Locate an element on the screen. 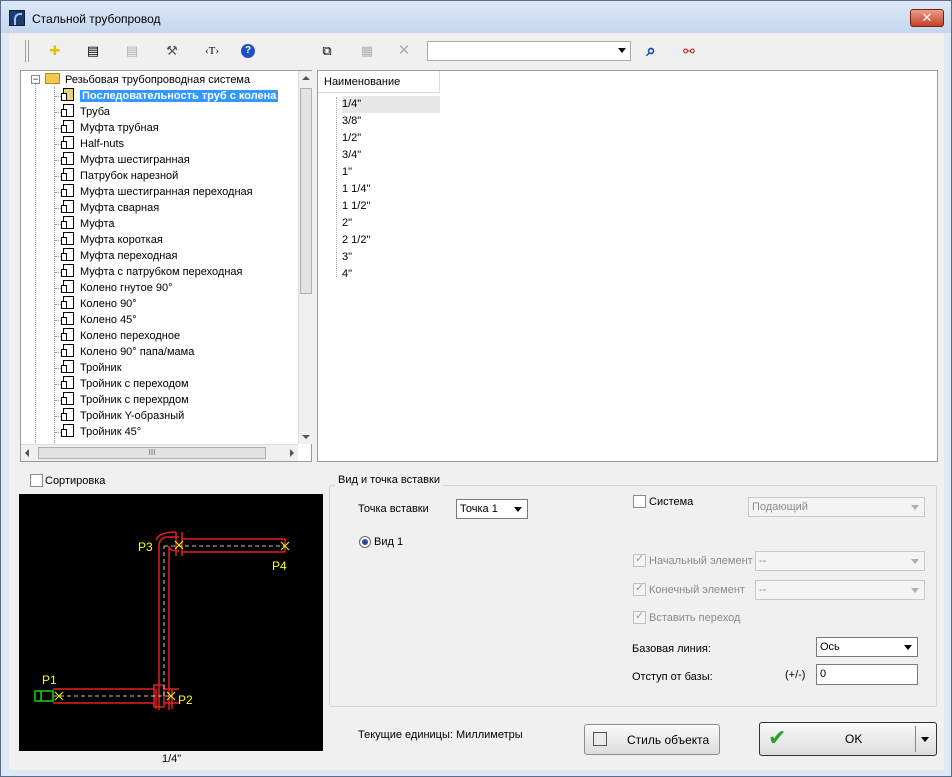 The image size is (952, 777). list-item: 3" is located at coordinates (347, 257).